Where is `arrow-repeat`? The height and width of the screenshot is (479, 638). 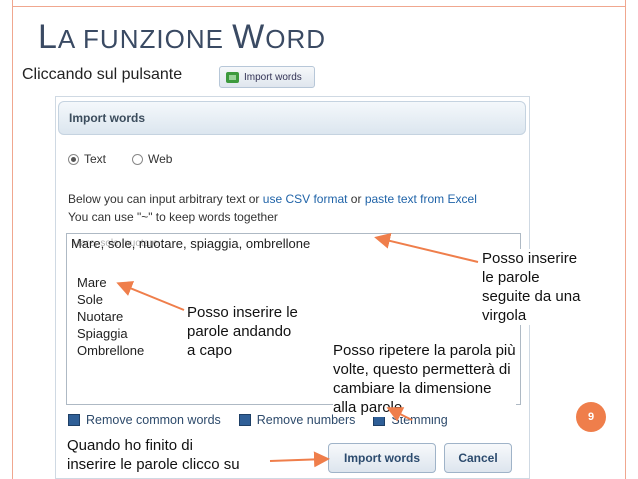
arrow-repeat is located at coordinates (399, 414).